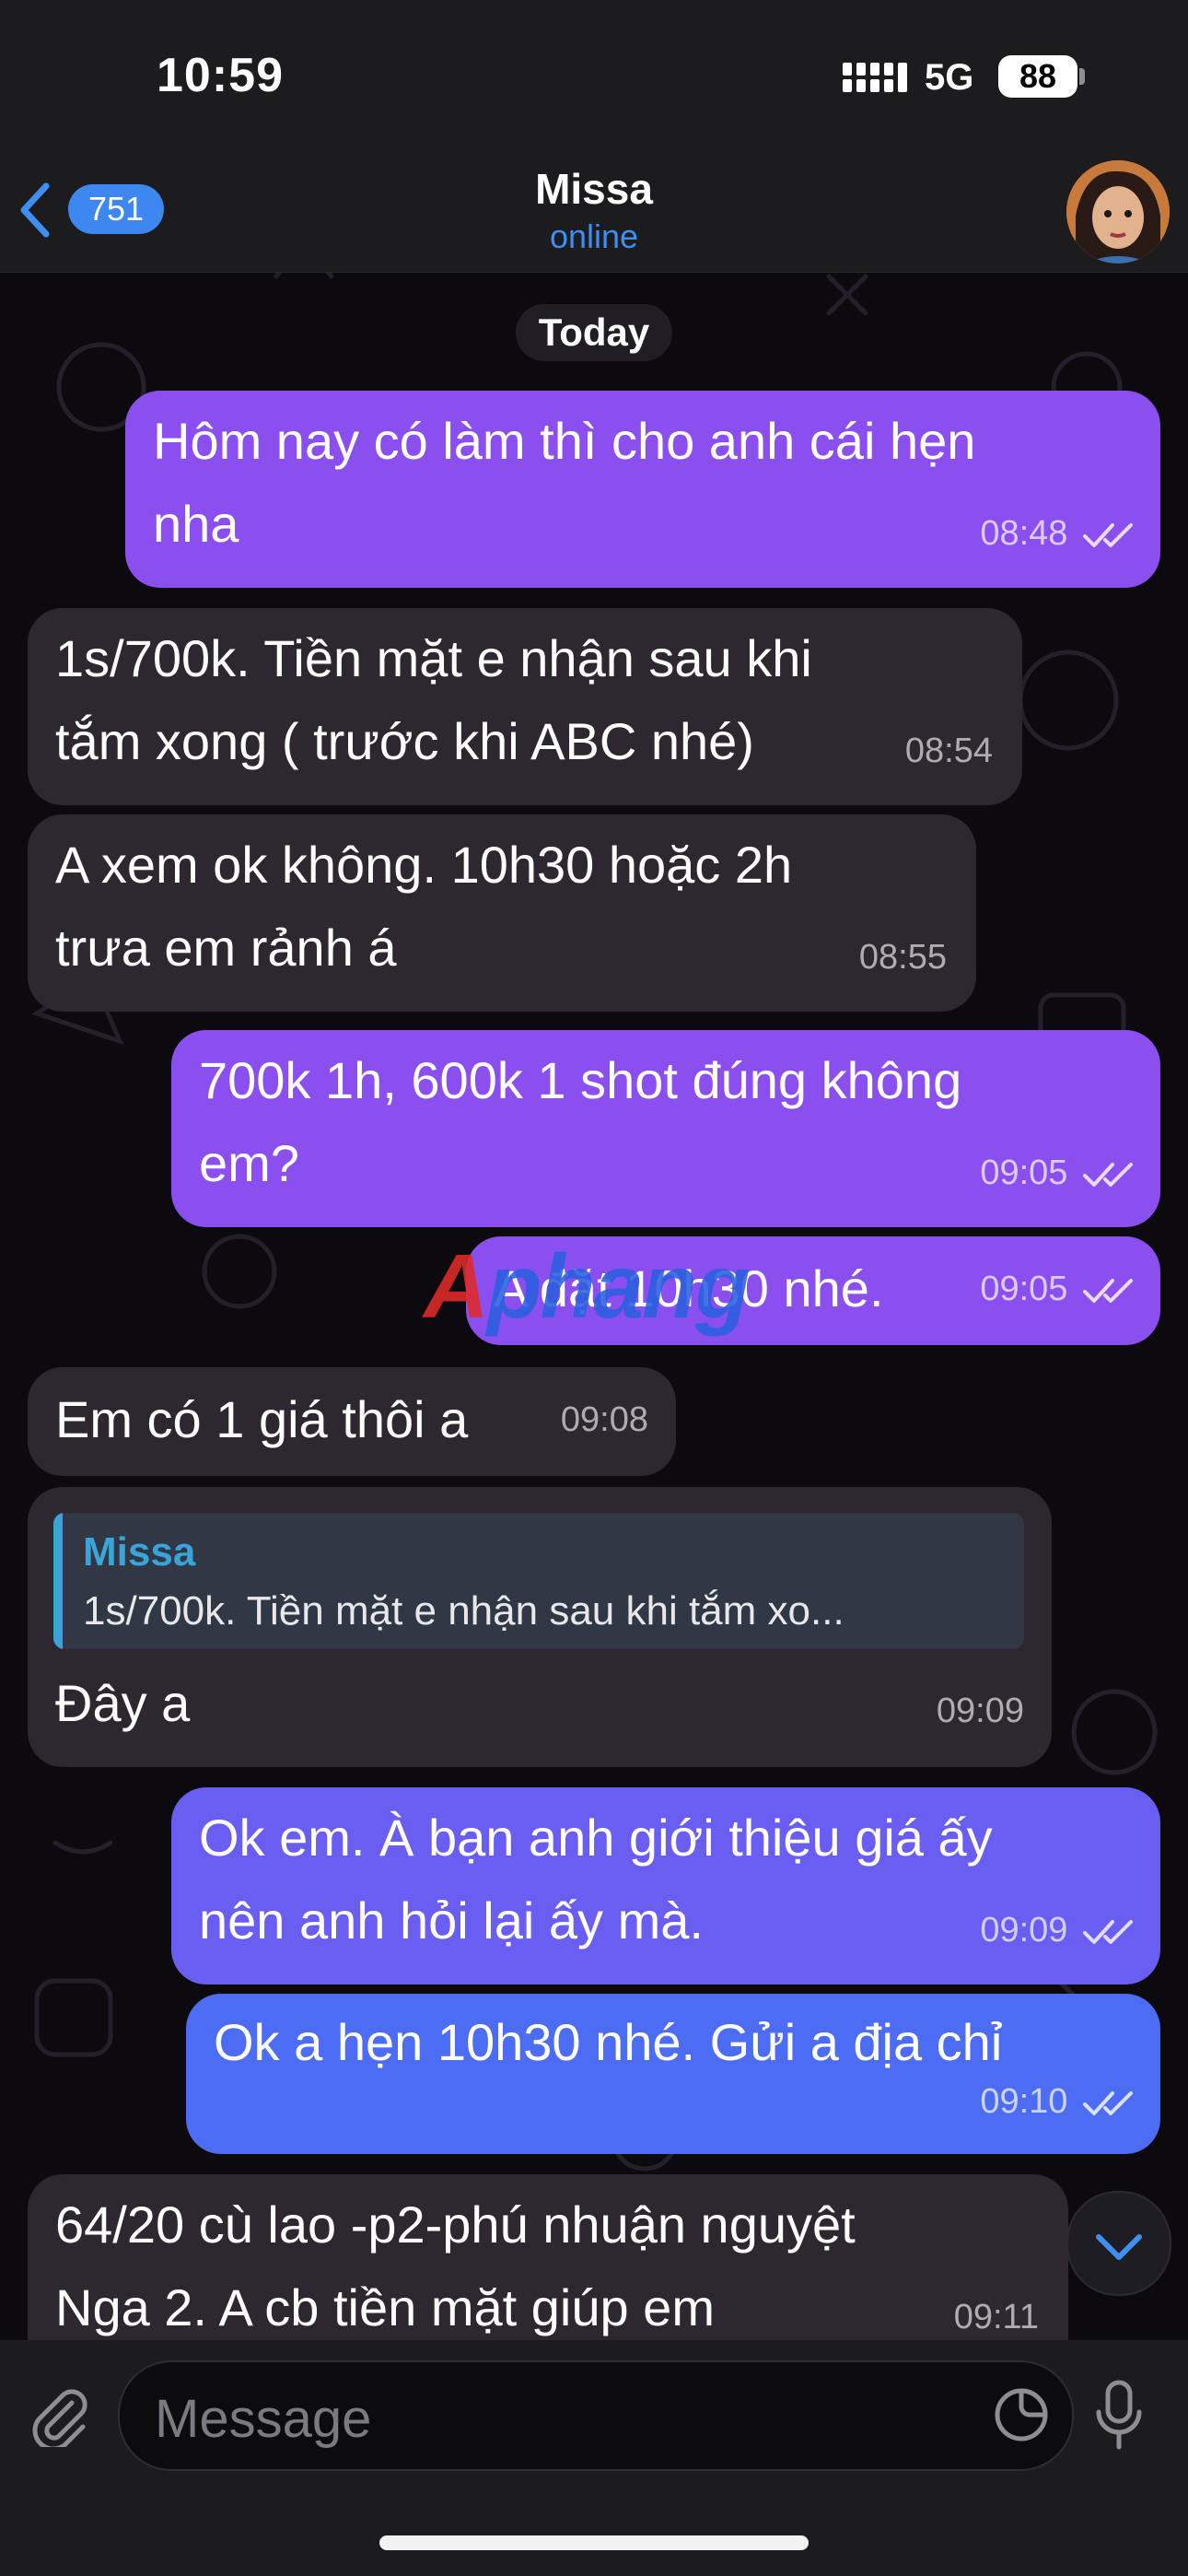  What do you see at coordinates (385, 2307) in the screenshot?
I see `message-line: Nga 2. A cb tiền mặt giúp em` at bounding box center [385, 2307].